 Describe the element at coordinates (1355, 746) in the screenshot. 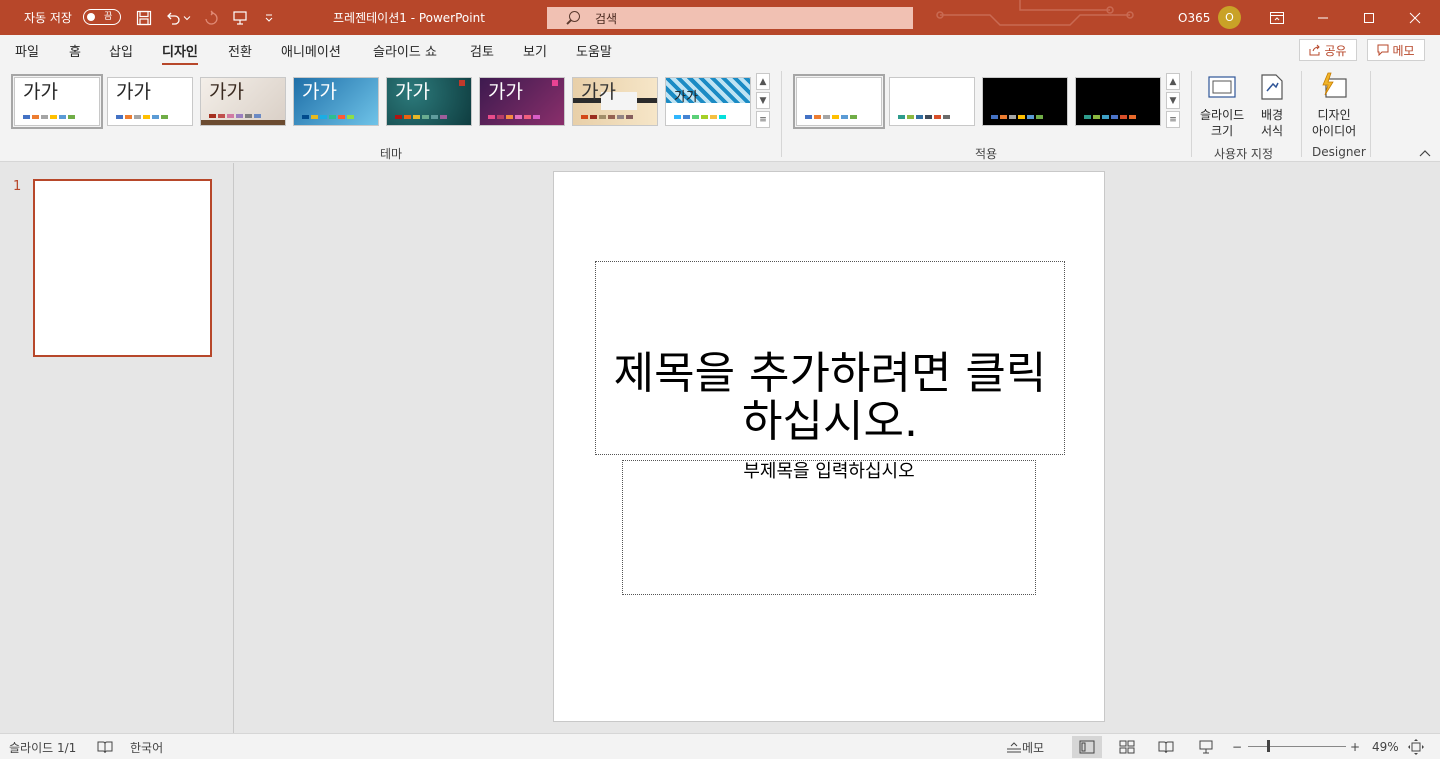

I see `zoom-in-icon: +` at that location.